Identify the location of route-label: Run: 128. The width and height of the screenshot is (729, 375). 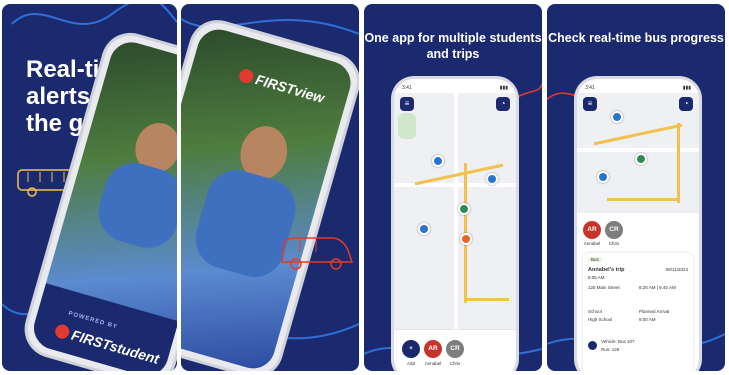
(610, 349).